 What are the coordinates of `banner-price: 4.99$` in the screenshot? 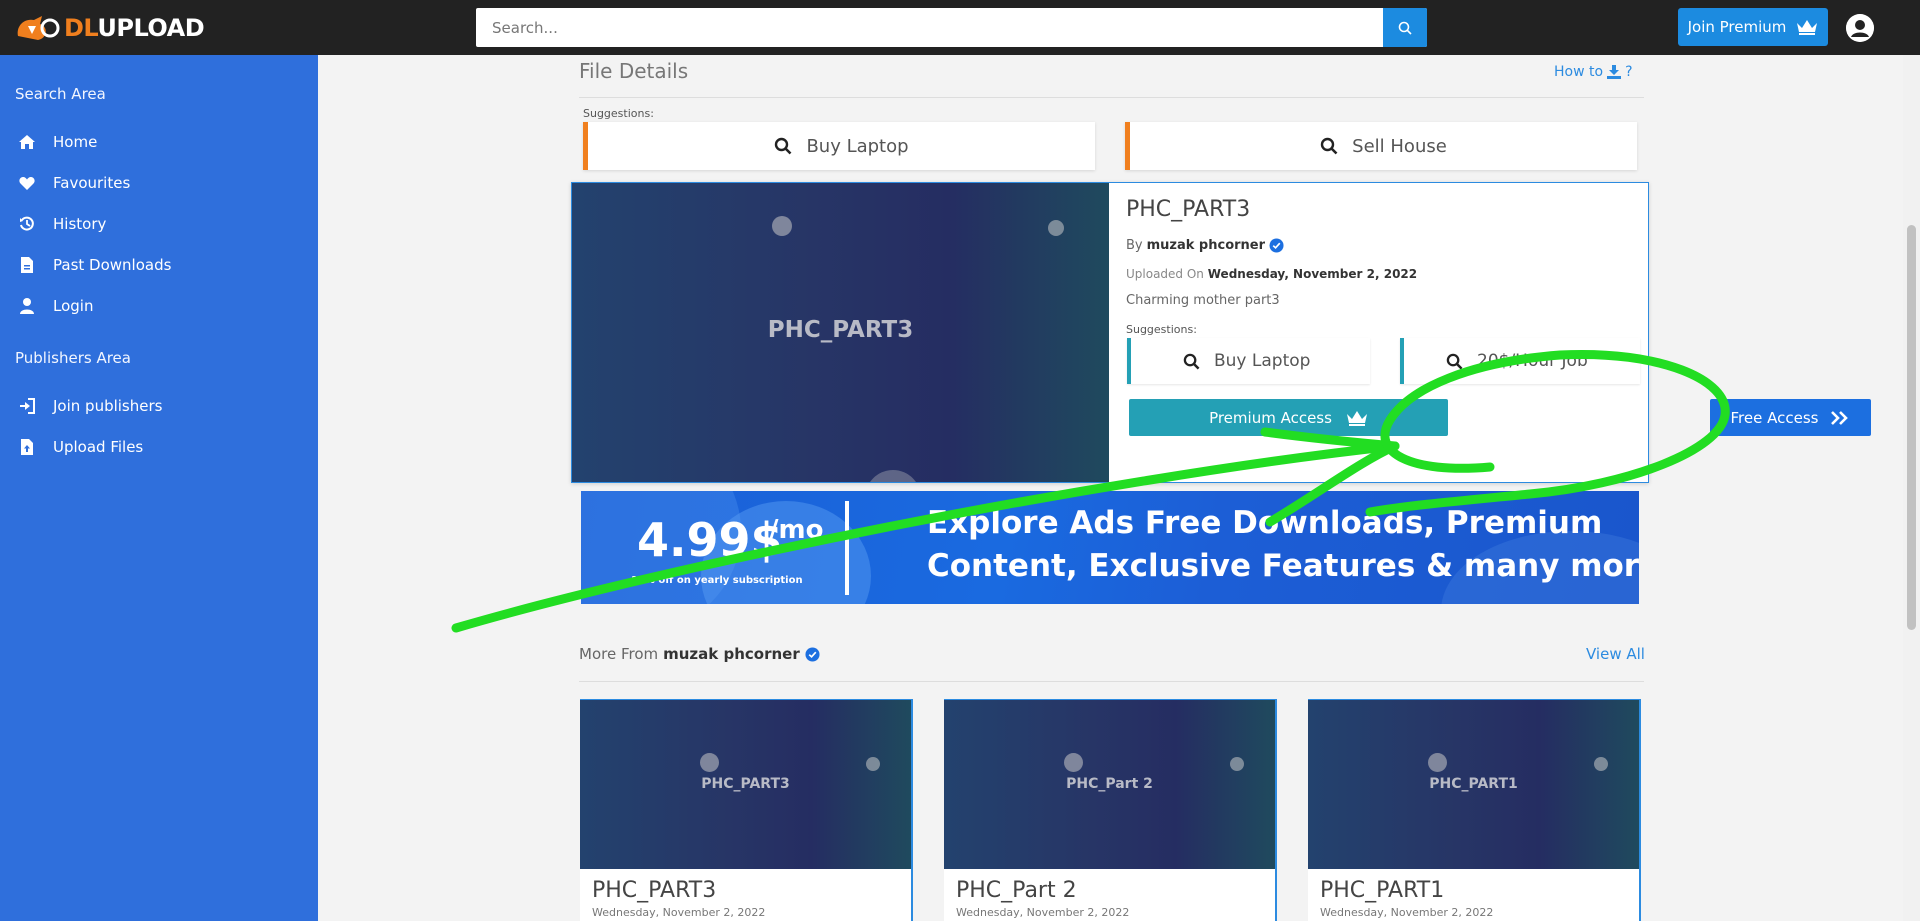 It's located at (710, 540).